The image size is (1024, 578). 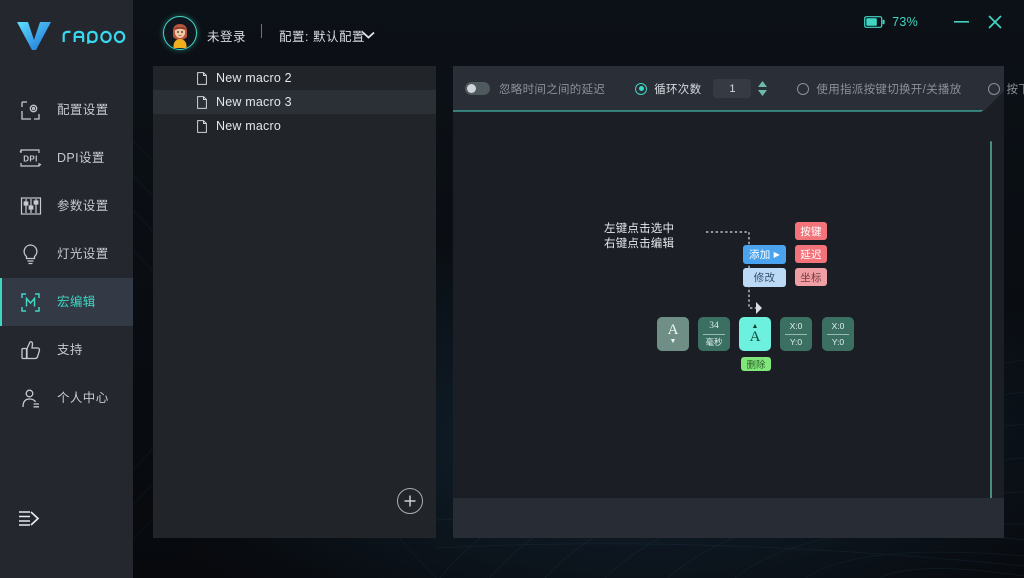 What do you see at coordinates (294, 126) in the screenshot?
I see `list-item: New macro` at bounding box center [294, 126].